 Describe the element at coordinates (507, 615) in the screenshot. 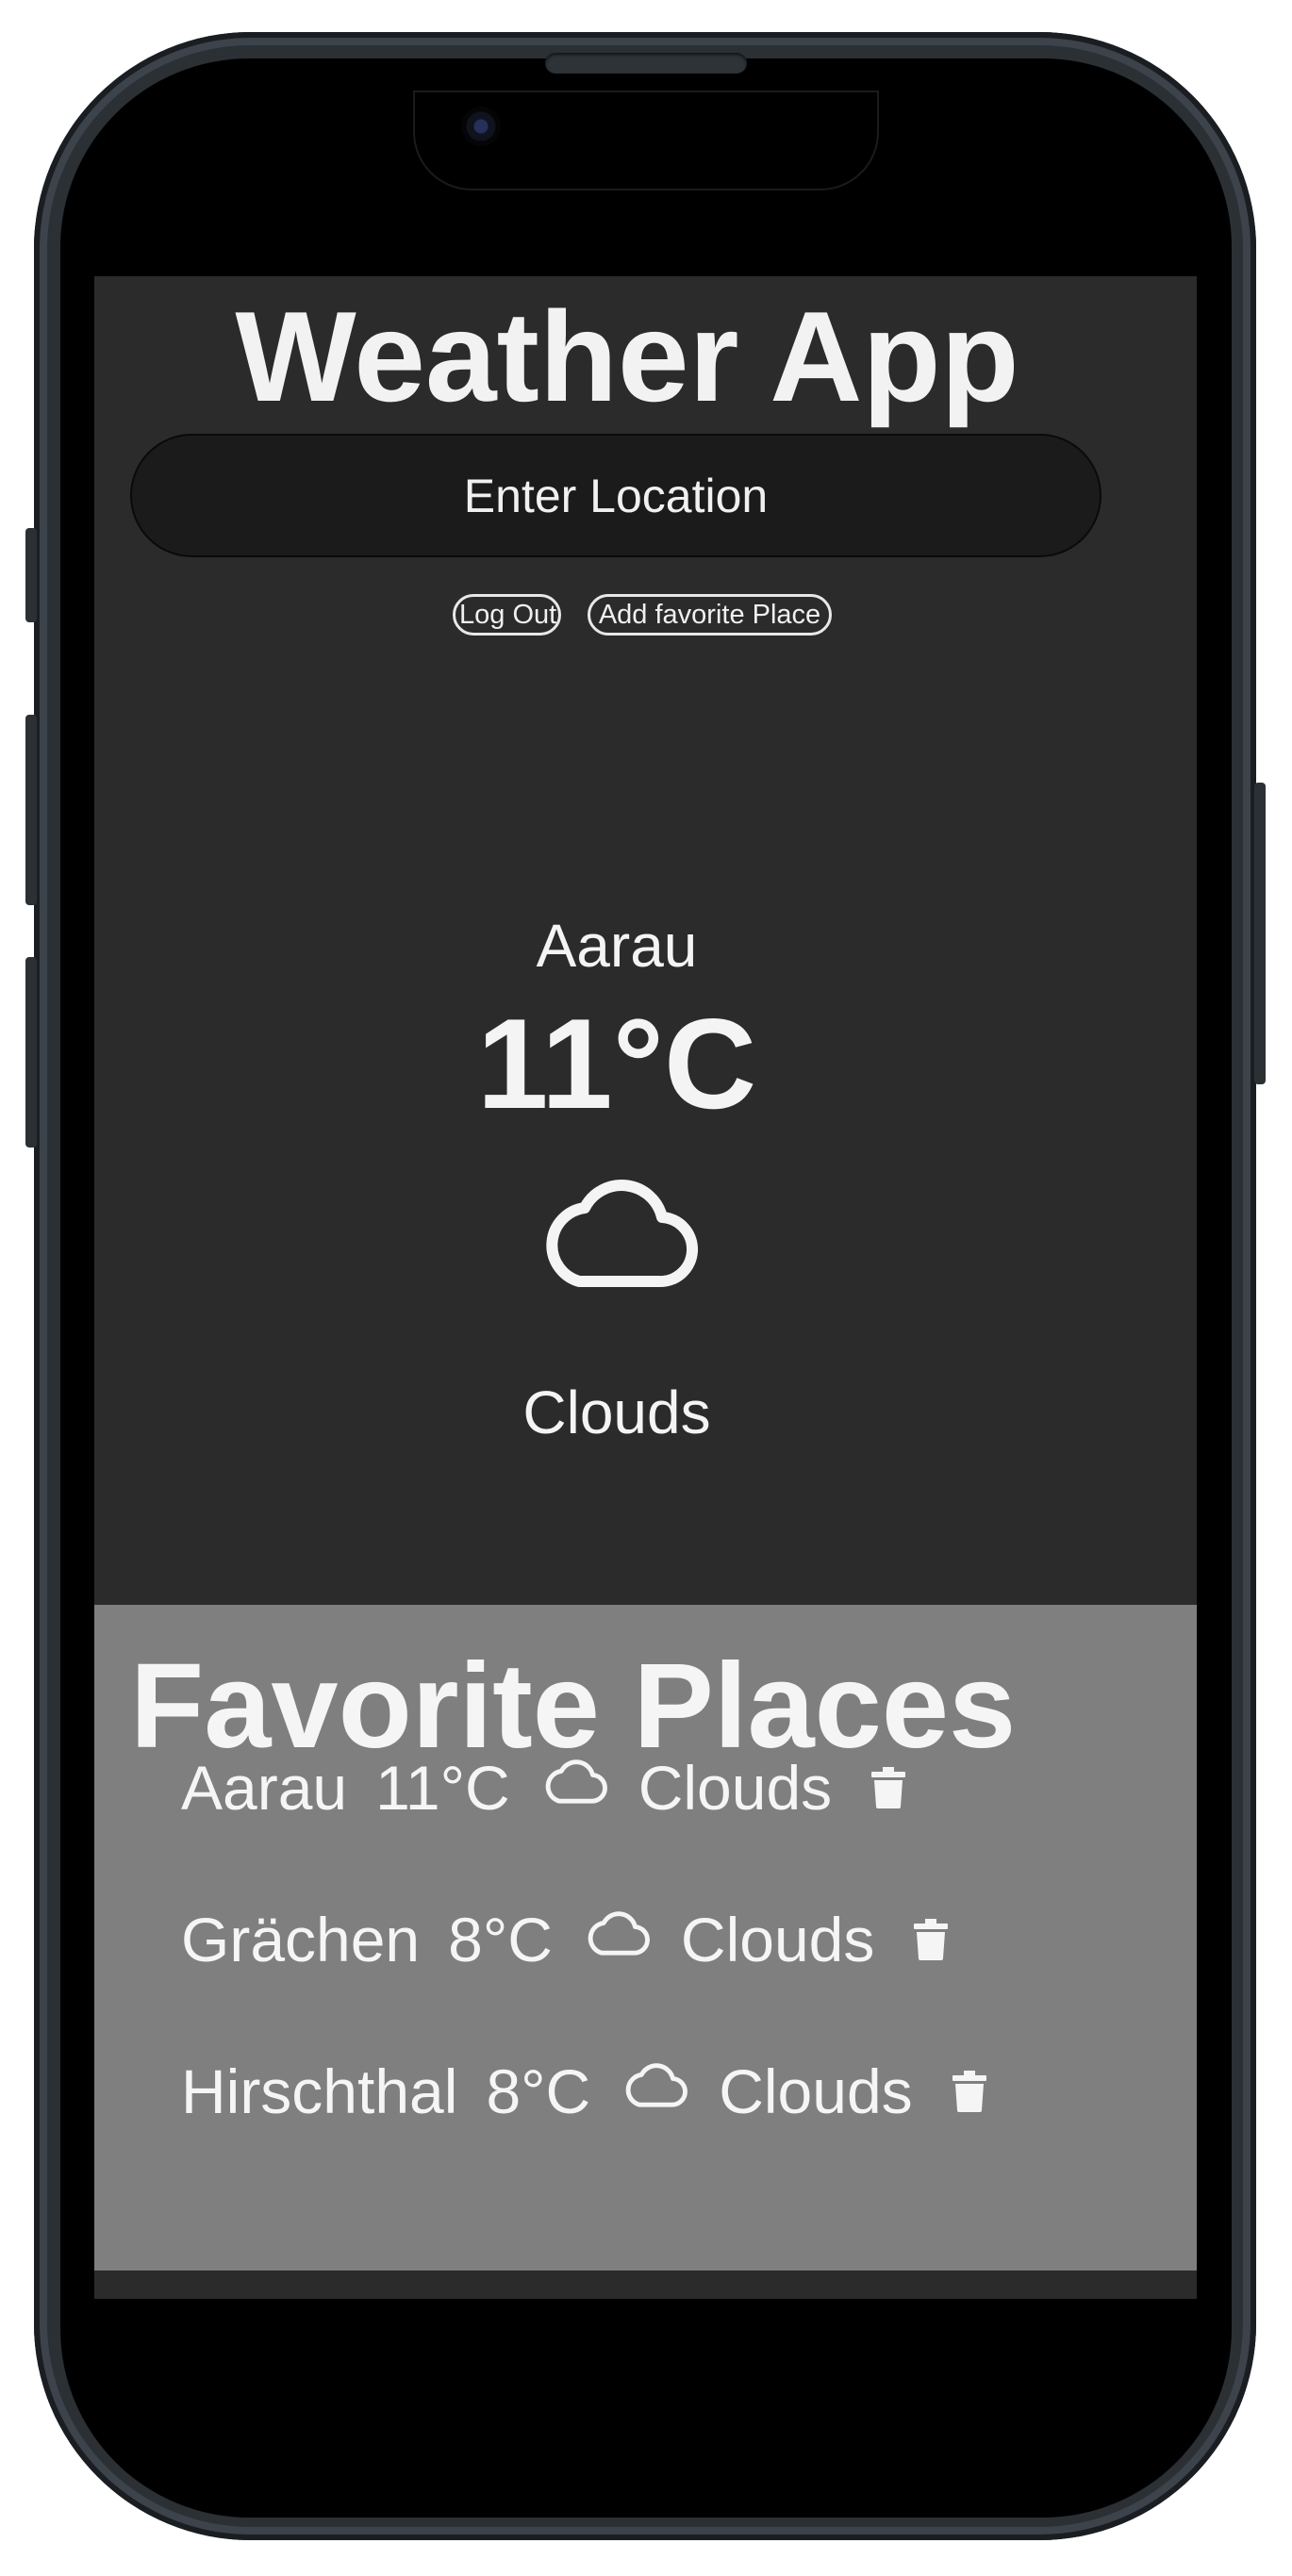

I see `logout-button: Log Out` at that location.